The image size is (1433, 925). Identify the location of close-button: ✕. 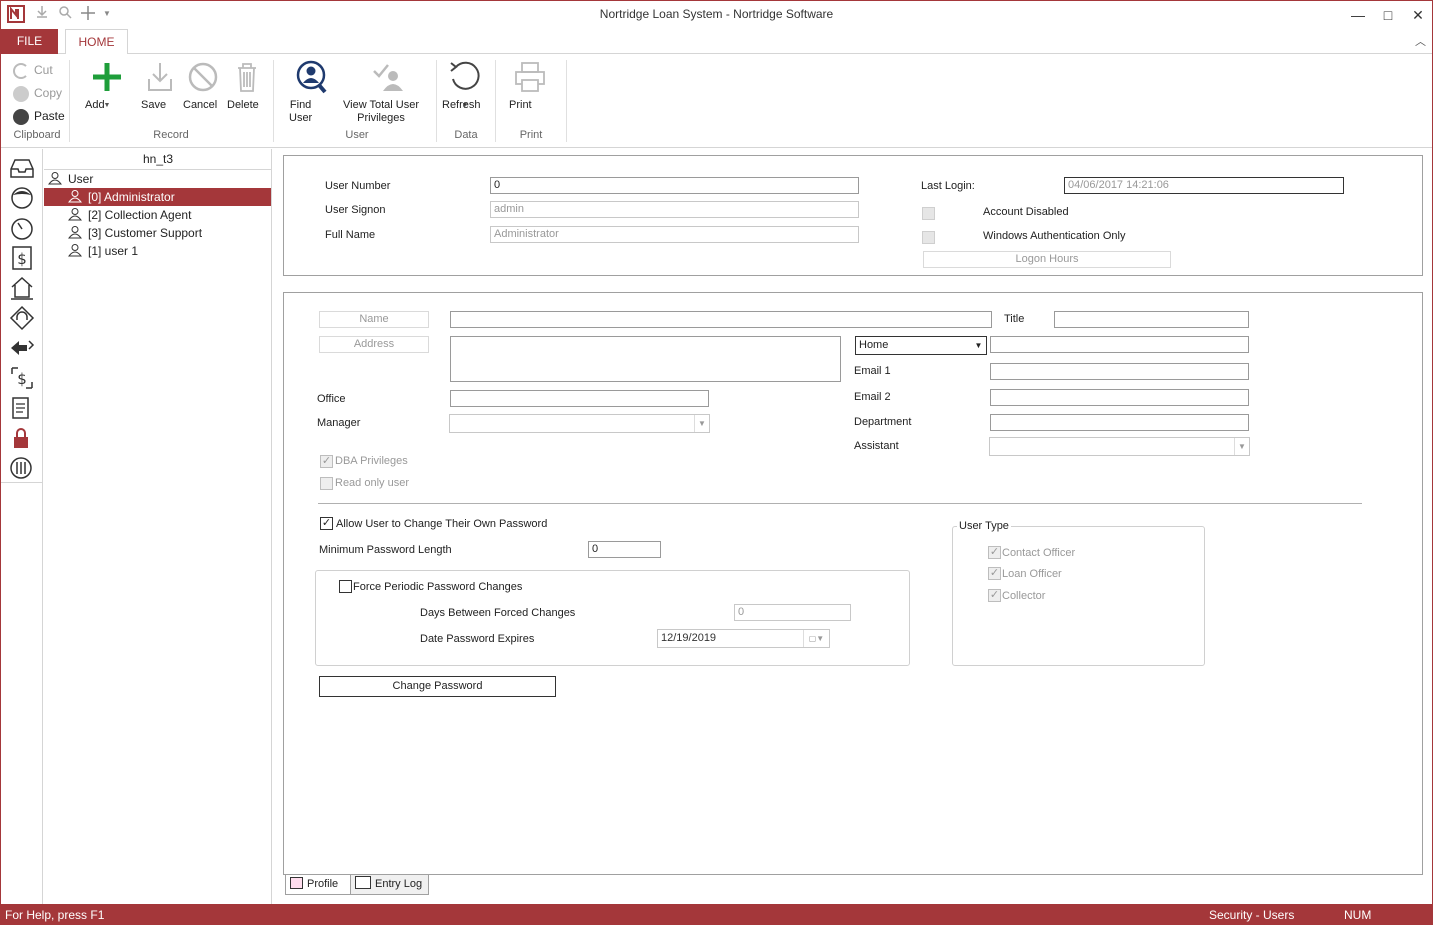
(1418, 15).